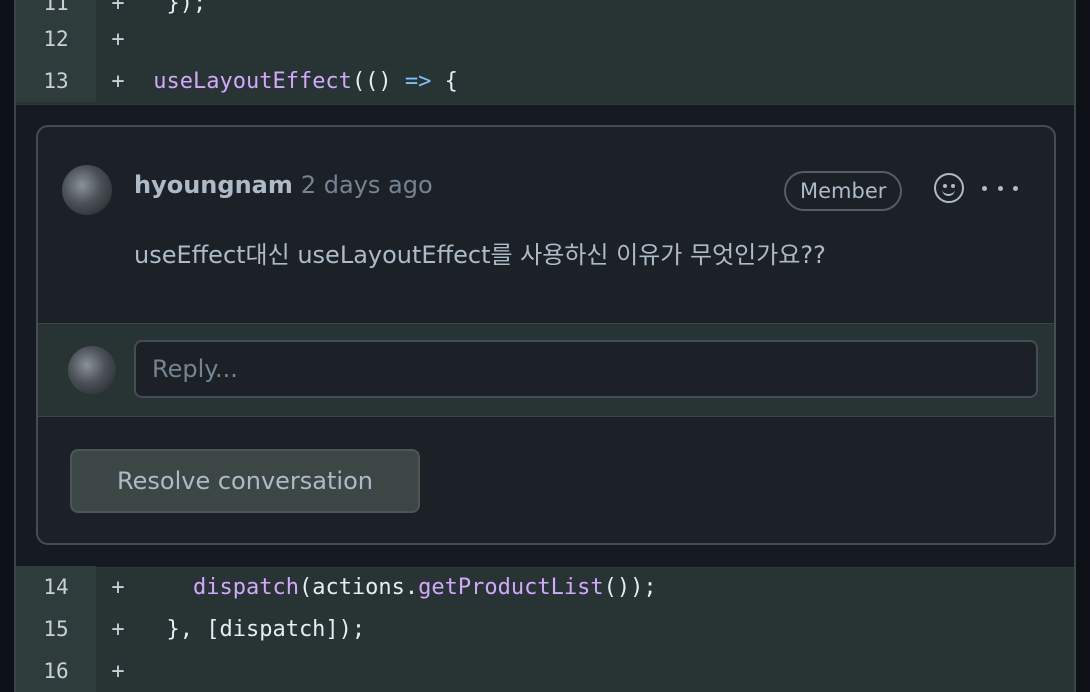 Image resolution: width=1090 pixels, height=692 pixels. I want to click on code-function: useLayoutEffect, so click(252, 81).